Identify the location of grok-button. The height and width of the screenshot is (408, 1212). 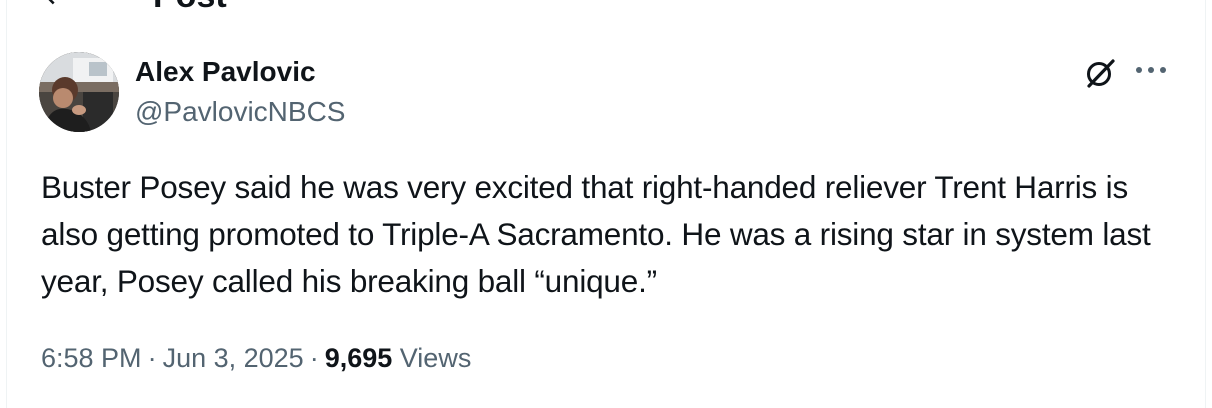
(1100, 73).